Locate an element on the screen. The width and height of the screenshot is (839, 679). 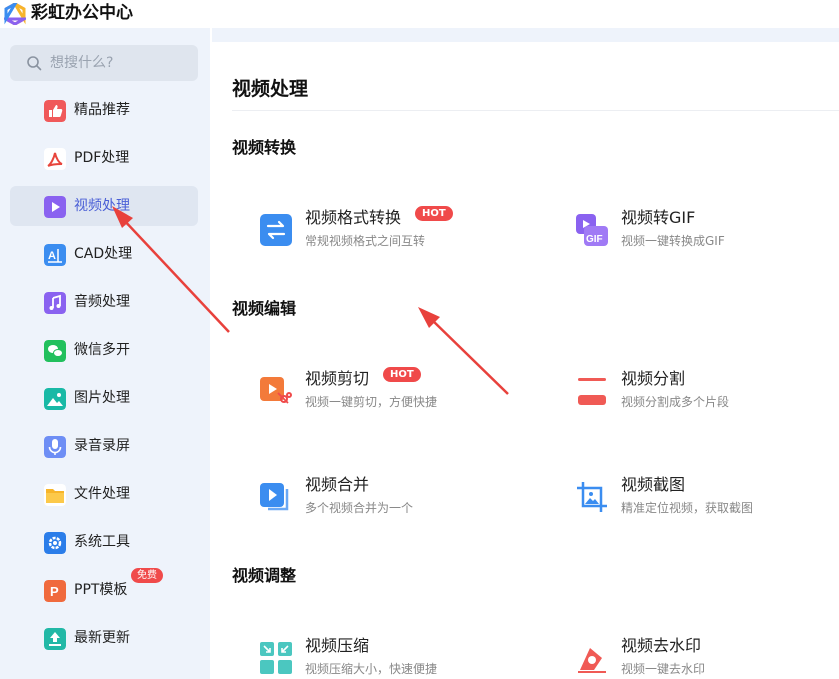
sidebar-item-video: 视频处理 is located at coordinates (104, 206).